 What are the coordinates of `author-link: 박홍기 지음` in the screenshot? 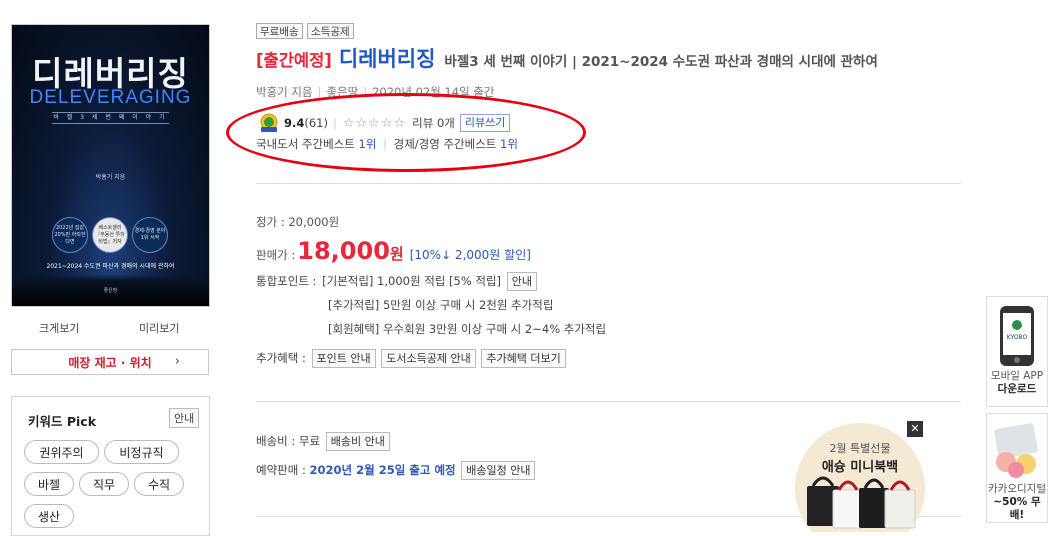 It's located at (284, 92).